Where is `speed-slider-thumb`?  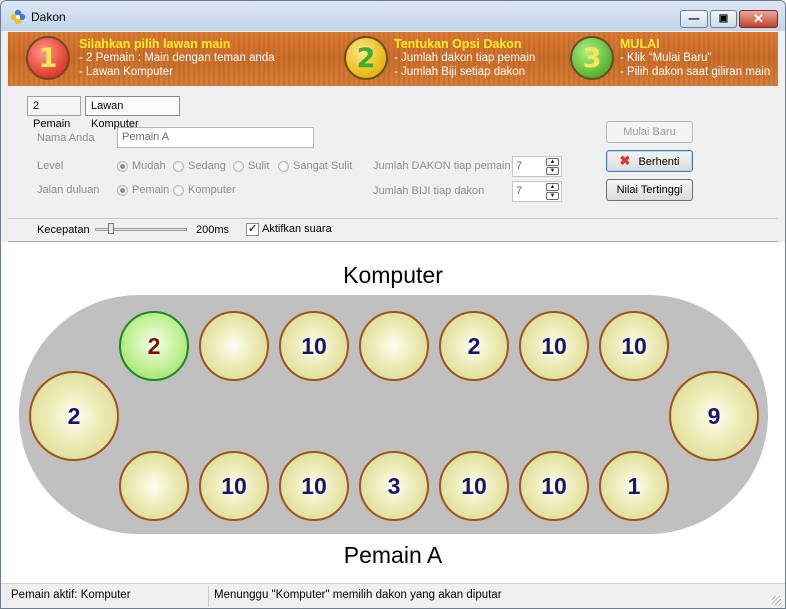 speed-slider-thumb is located at coordinates (111, 228).